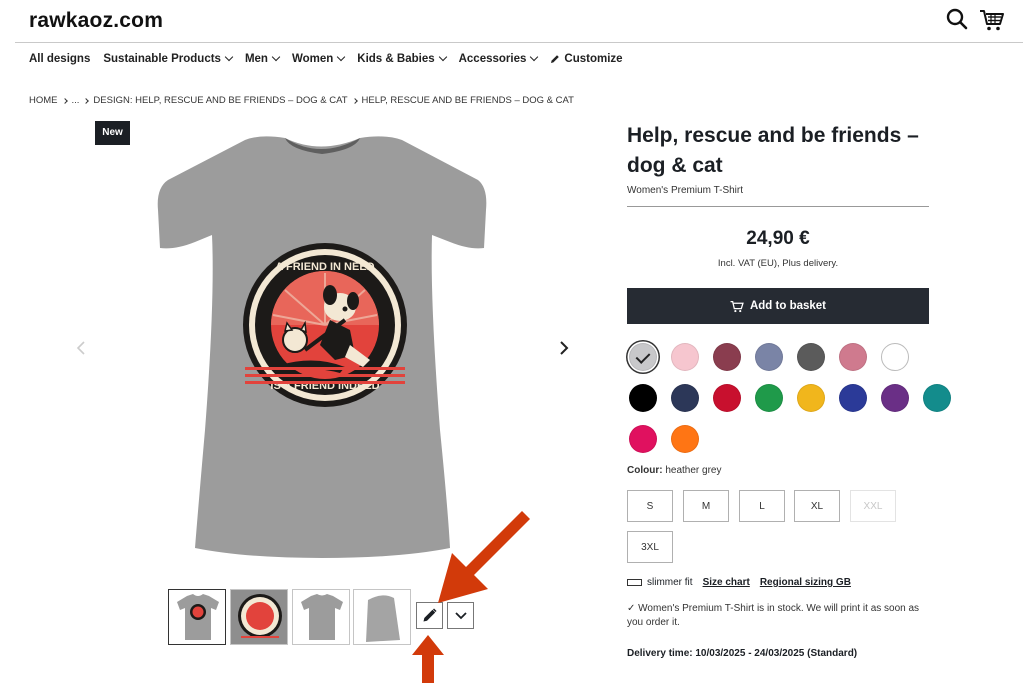  Describe the element at coordinates (321, 617) in the screenshot. I see `thumbnail-back` at that location.